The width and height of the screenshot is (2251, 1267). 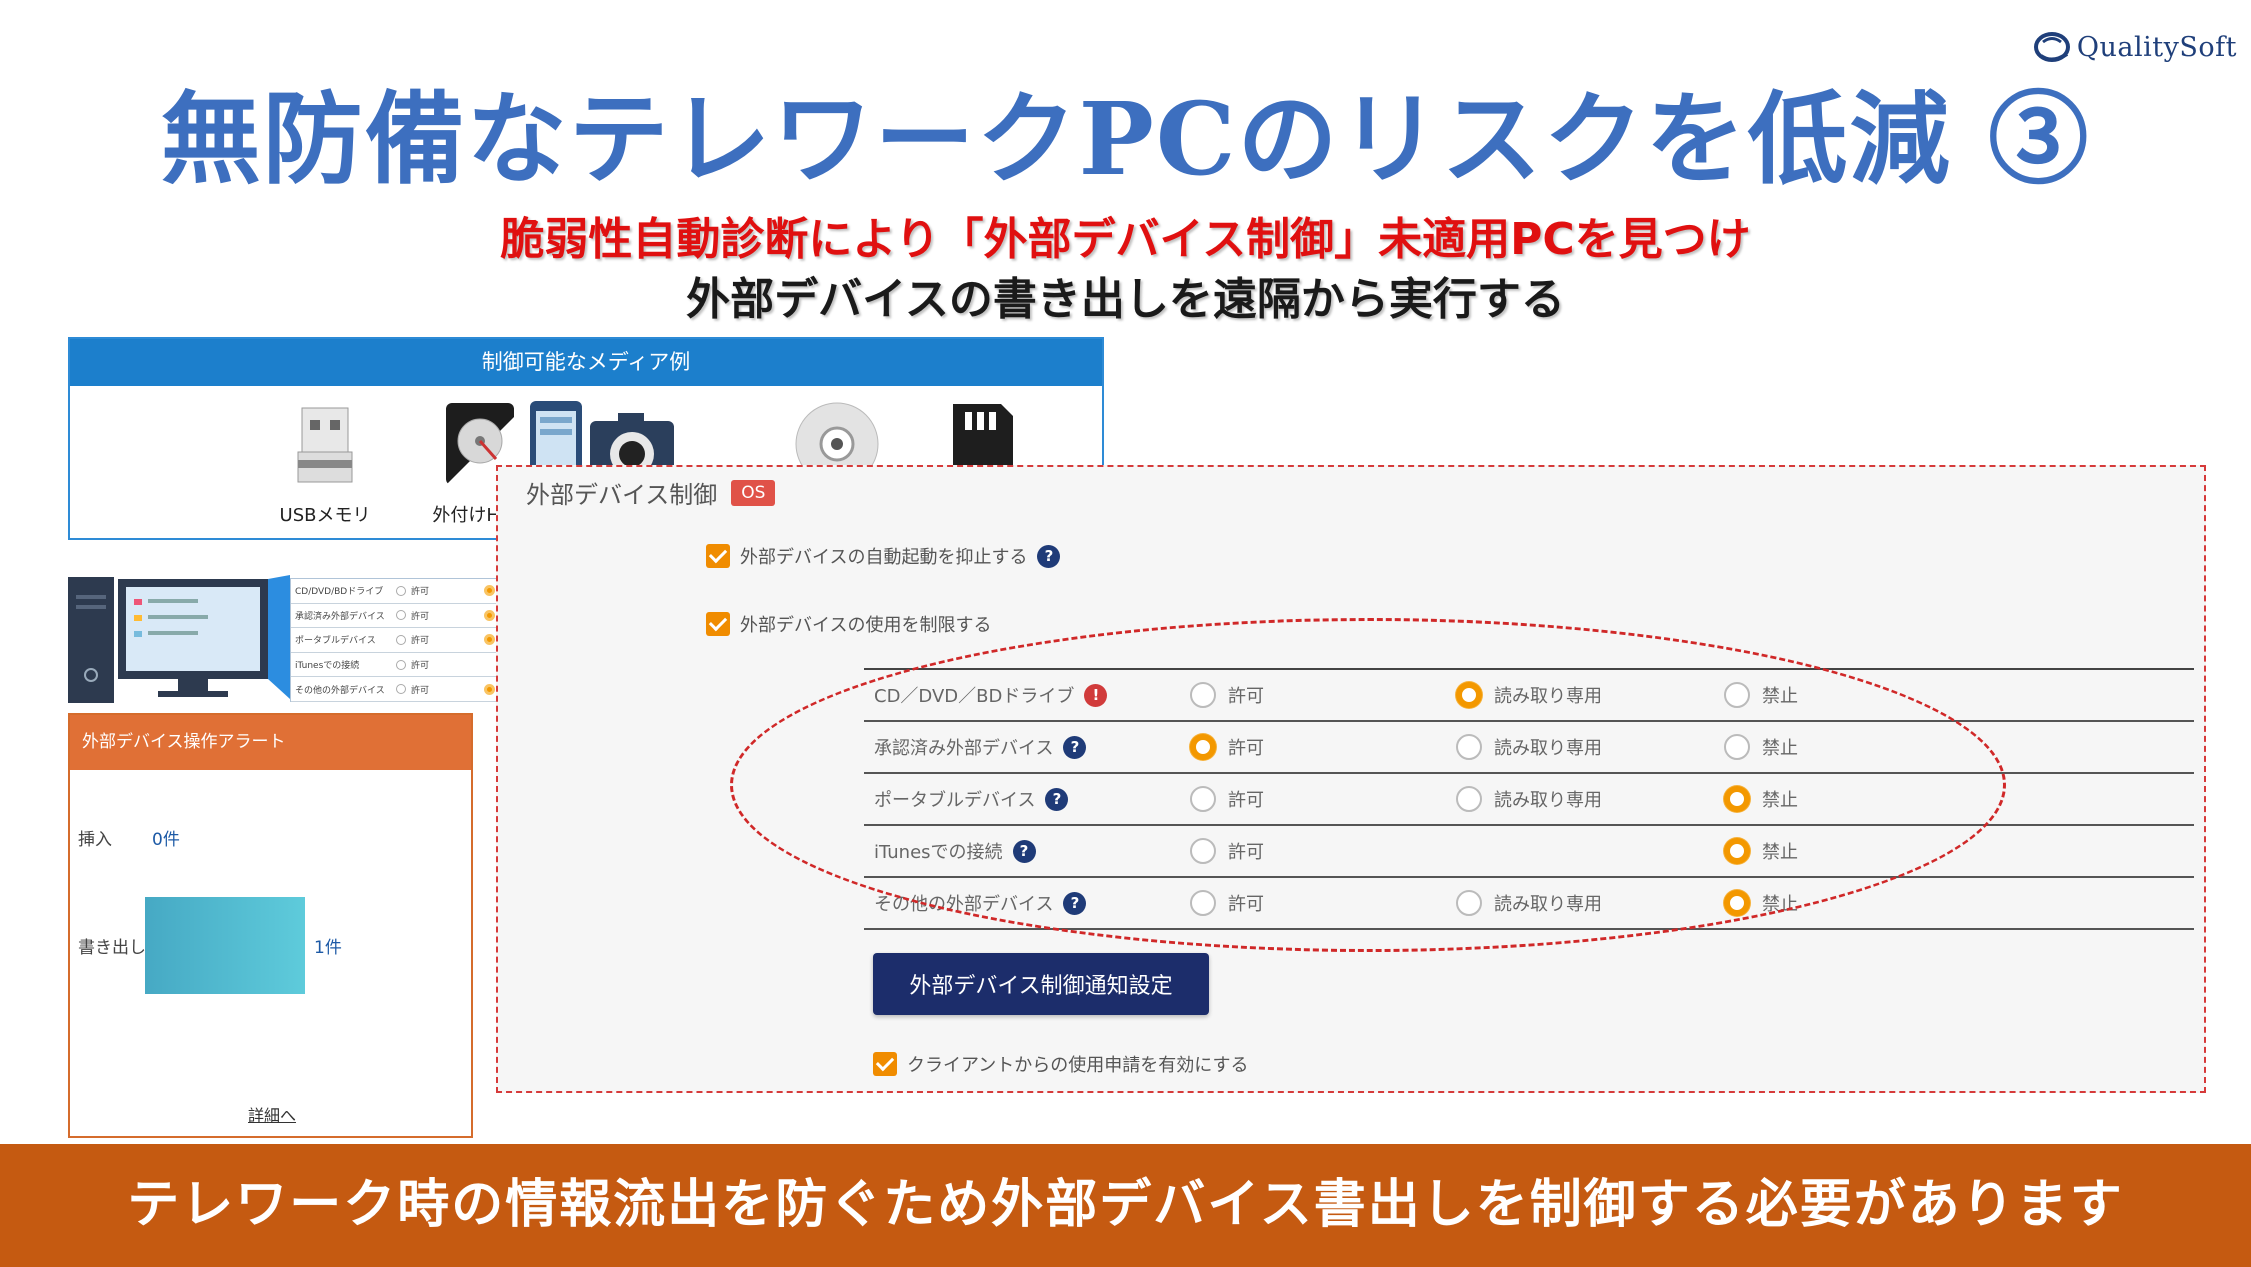 I want to click on table-row: iTunesでの接続? 許可 禁止, so click(x=1529, y=852).